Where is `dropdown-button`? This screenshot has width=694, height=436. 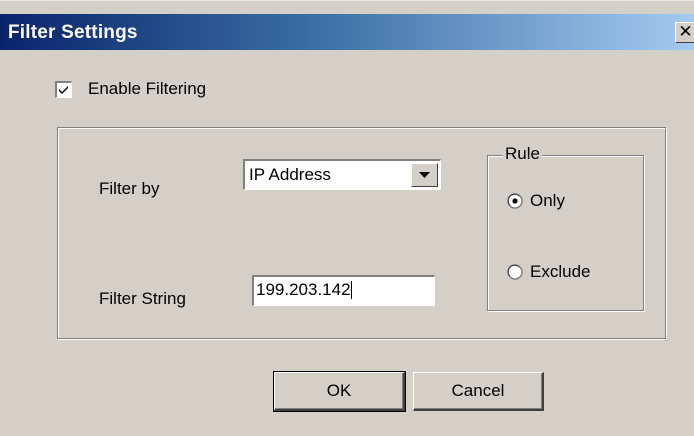 dropdown-button is located at coordinates (424, 175).